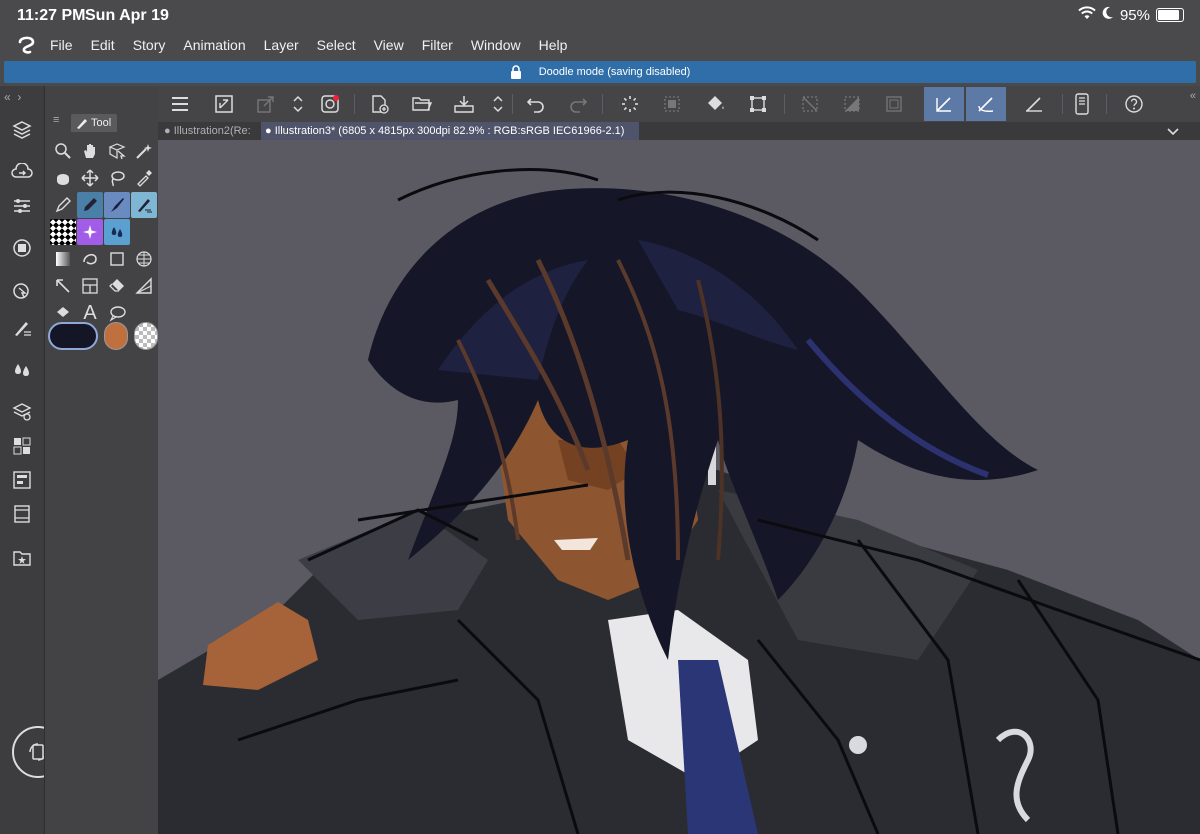 The height and width of the screenshot is (834, 1200). I want to click on resize-icon, so click(224, 104).